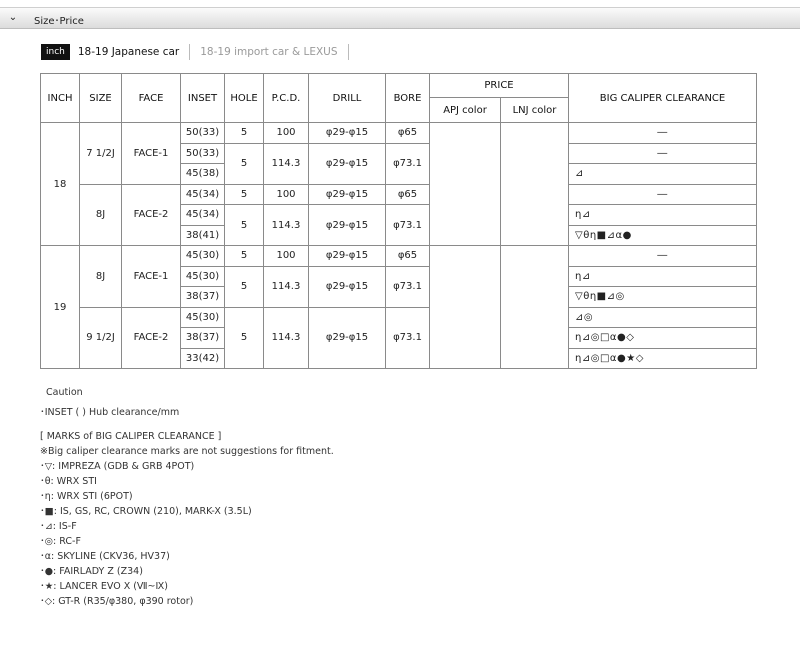  Describe the element at coordinates (151, 98) in the screenshot. I see `header-face: FACE` at that location.